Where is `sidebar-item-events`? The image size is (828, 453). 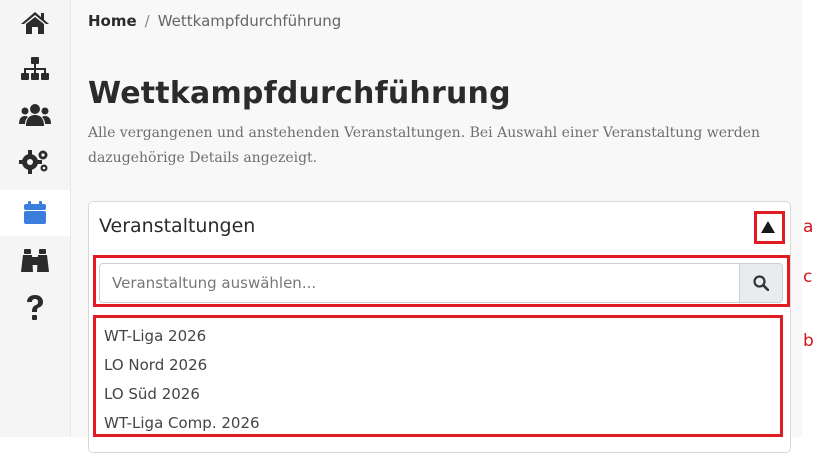
sidebar-item-events is located at coordinates (35, 213).